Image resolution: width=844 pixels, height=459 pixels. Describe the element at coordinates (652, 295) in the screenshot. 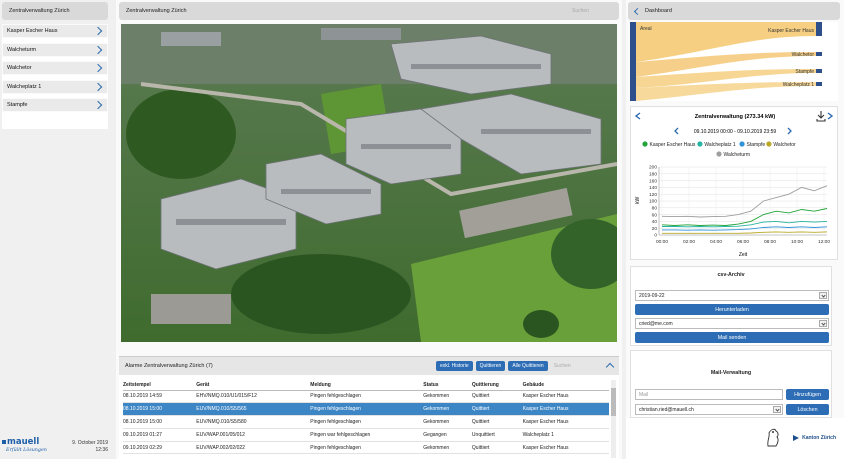

I see `archive-date-value: 2019-09-22` at that location.